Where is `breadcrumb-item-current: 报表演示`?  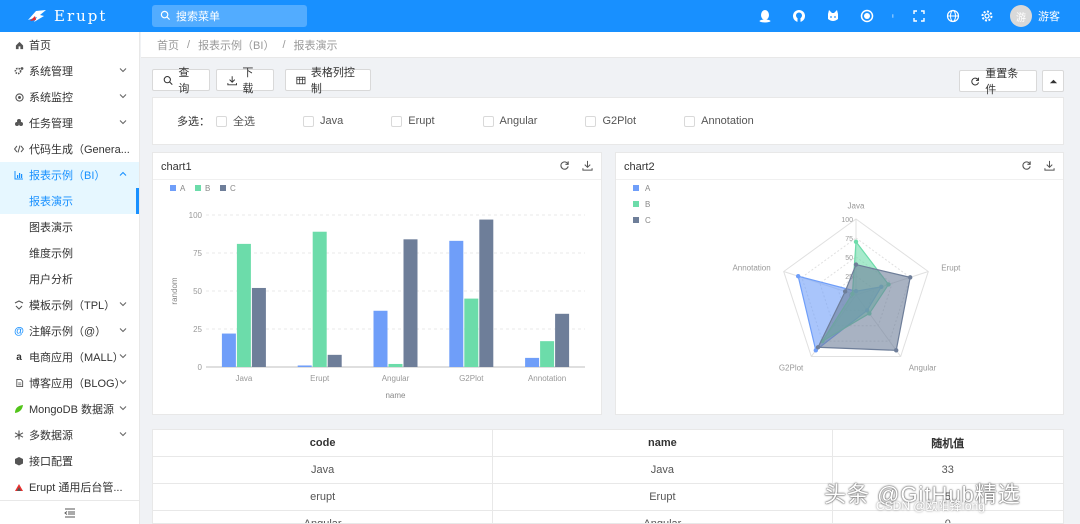
breadcrumb-item-current: 报表演示 is located at coordinates (315, 45).